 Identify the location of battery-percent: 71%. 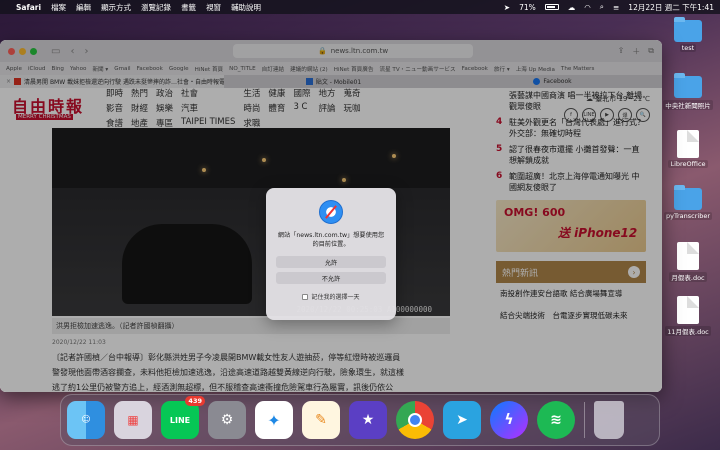
(527, 7).